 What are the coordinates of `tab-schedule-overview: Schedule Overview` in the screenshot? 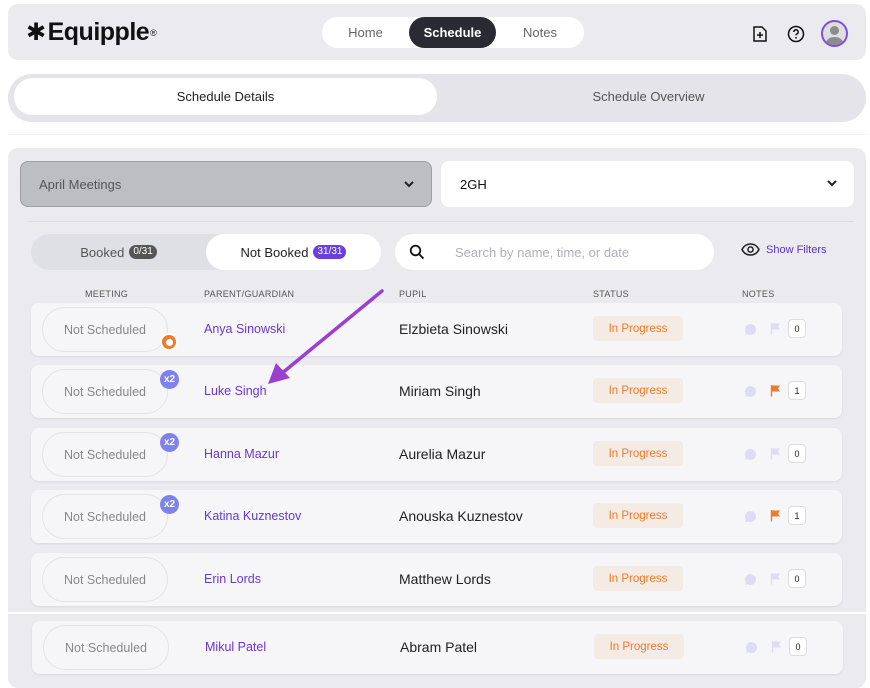 It's located at (648, 96).